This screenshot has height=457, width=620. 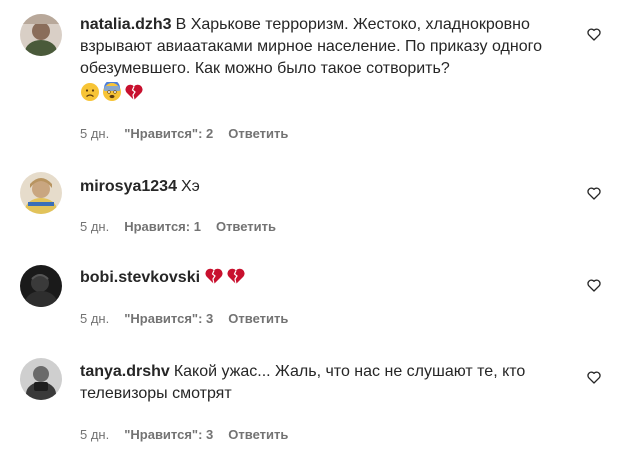 I want to click on comment-body: bobi.stevkovski, so click(x=320, y=277).